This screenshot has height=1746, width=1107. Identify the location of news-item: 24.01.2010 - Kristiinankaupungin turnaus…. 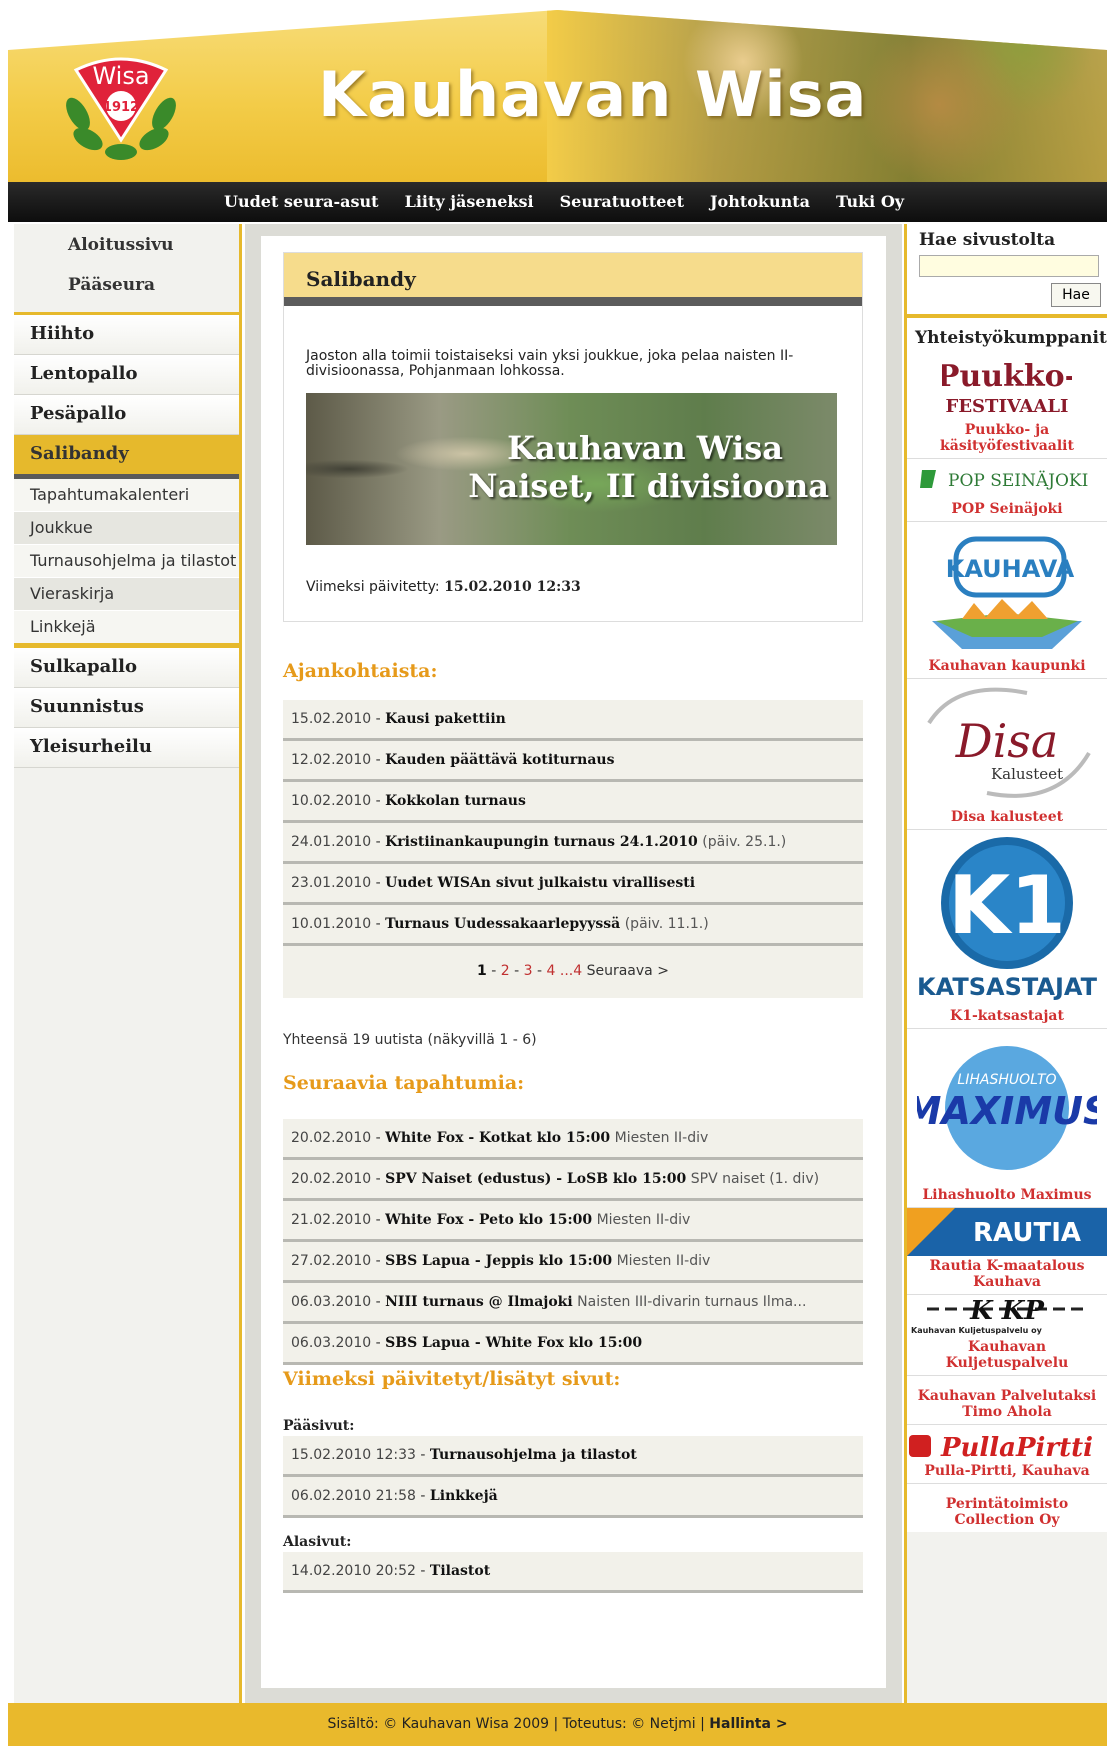
(573, 843).